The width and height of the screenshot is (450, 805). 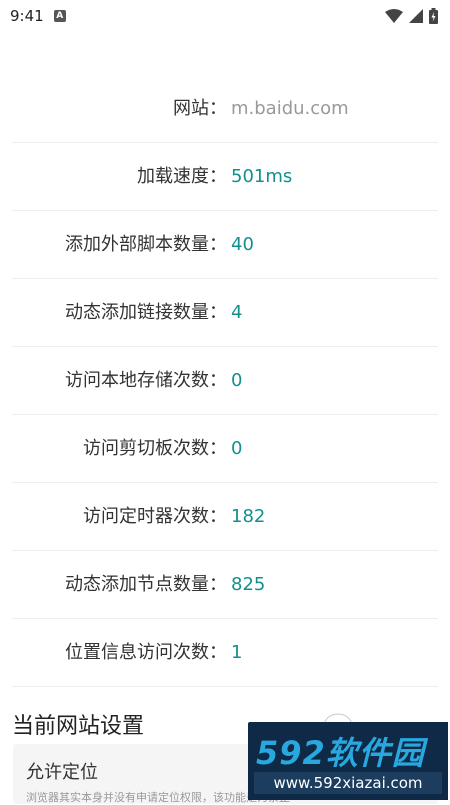 What do you see at coordinates (200, 108) in the screenshot?
I see `row-label: 网站：` at bounding box center [200, 108].